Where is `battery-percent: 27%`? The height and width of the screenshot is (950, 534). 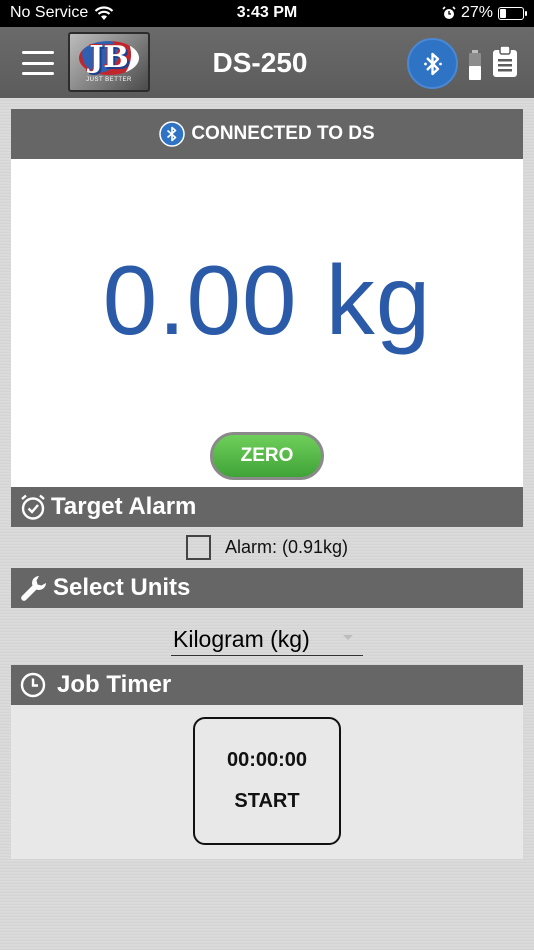
battery-percent: 27% is located at coordinates (476, 12).